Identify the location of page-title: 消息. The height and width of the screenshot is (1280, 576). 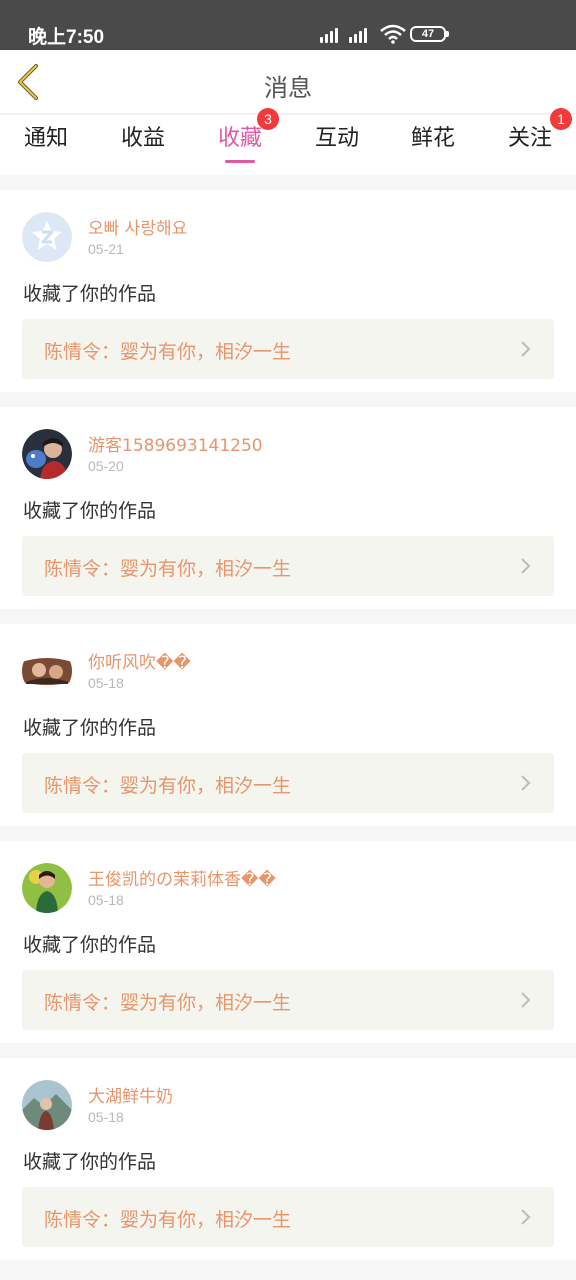
(288, 88).